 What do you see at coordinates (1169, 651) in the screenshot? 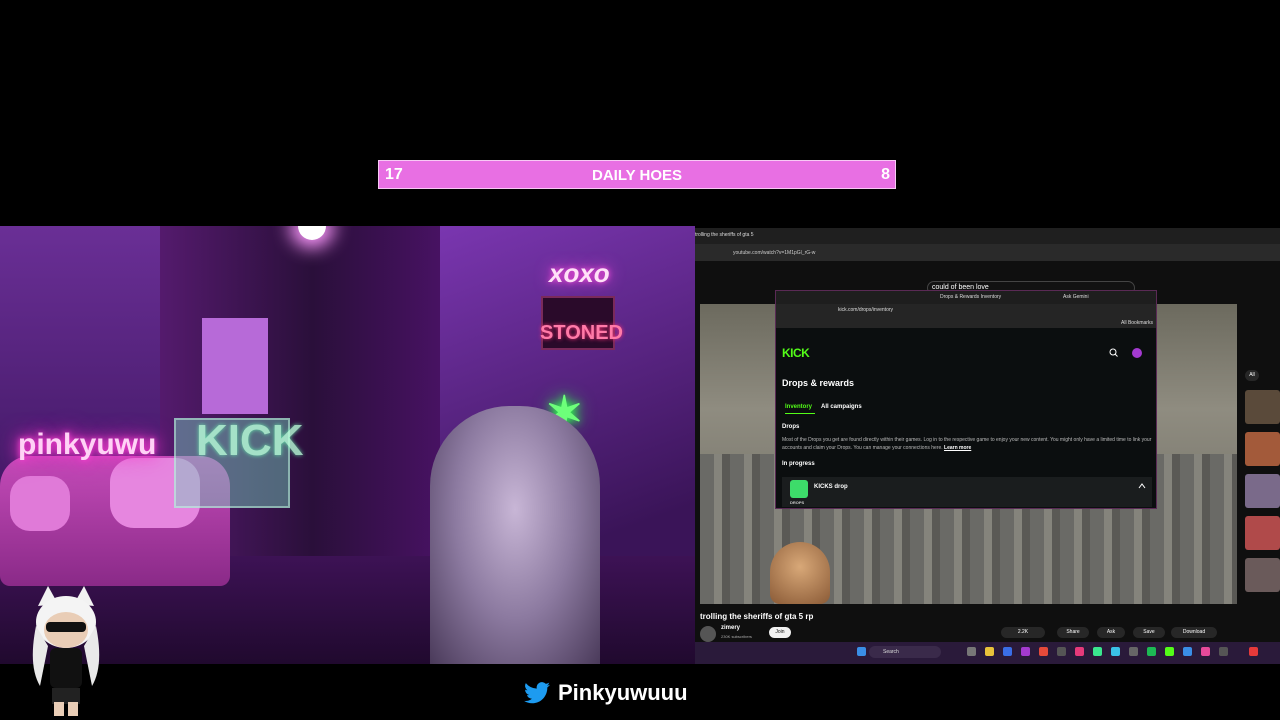
I see `kick-app-icon` at bounding box center [1169, 651].